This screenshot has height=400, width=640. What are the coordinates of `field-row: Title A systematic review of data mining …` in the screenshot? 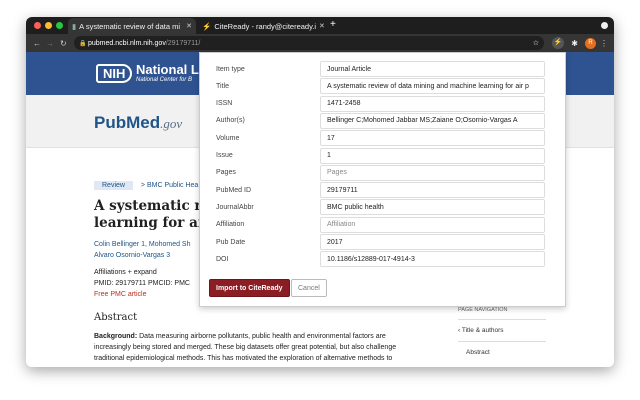 It's located at (380, 86).